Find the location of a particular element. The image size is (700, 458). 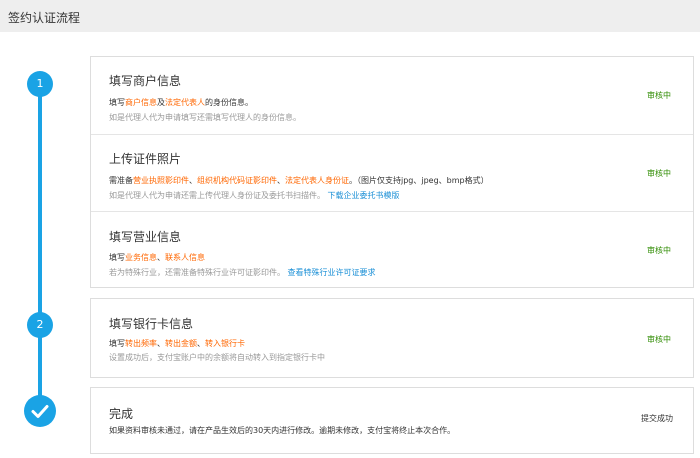

page-title: 签约认证流程 is located at coordinates (44, 18).